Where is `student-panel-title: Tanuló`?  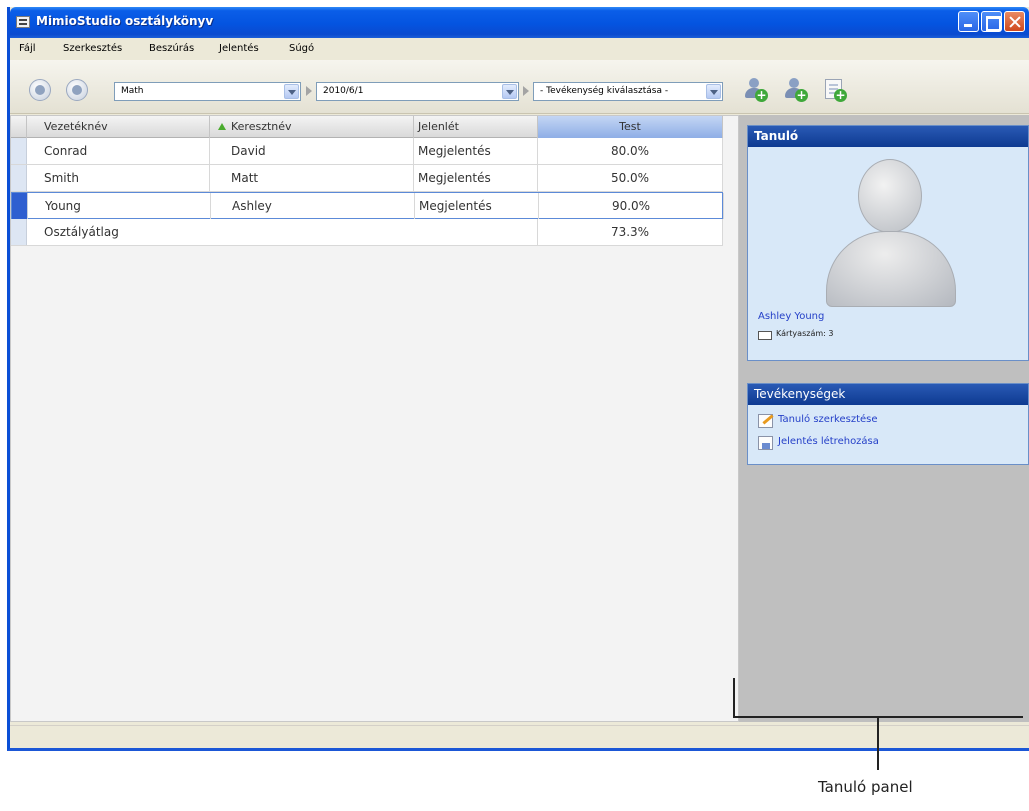
student-panel-title: Tanuló is located at coordinates (888, 136).